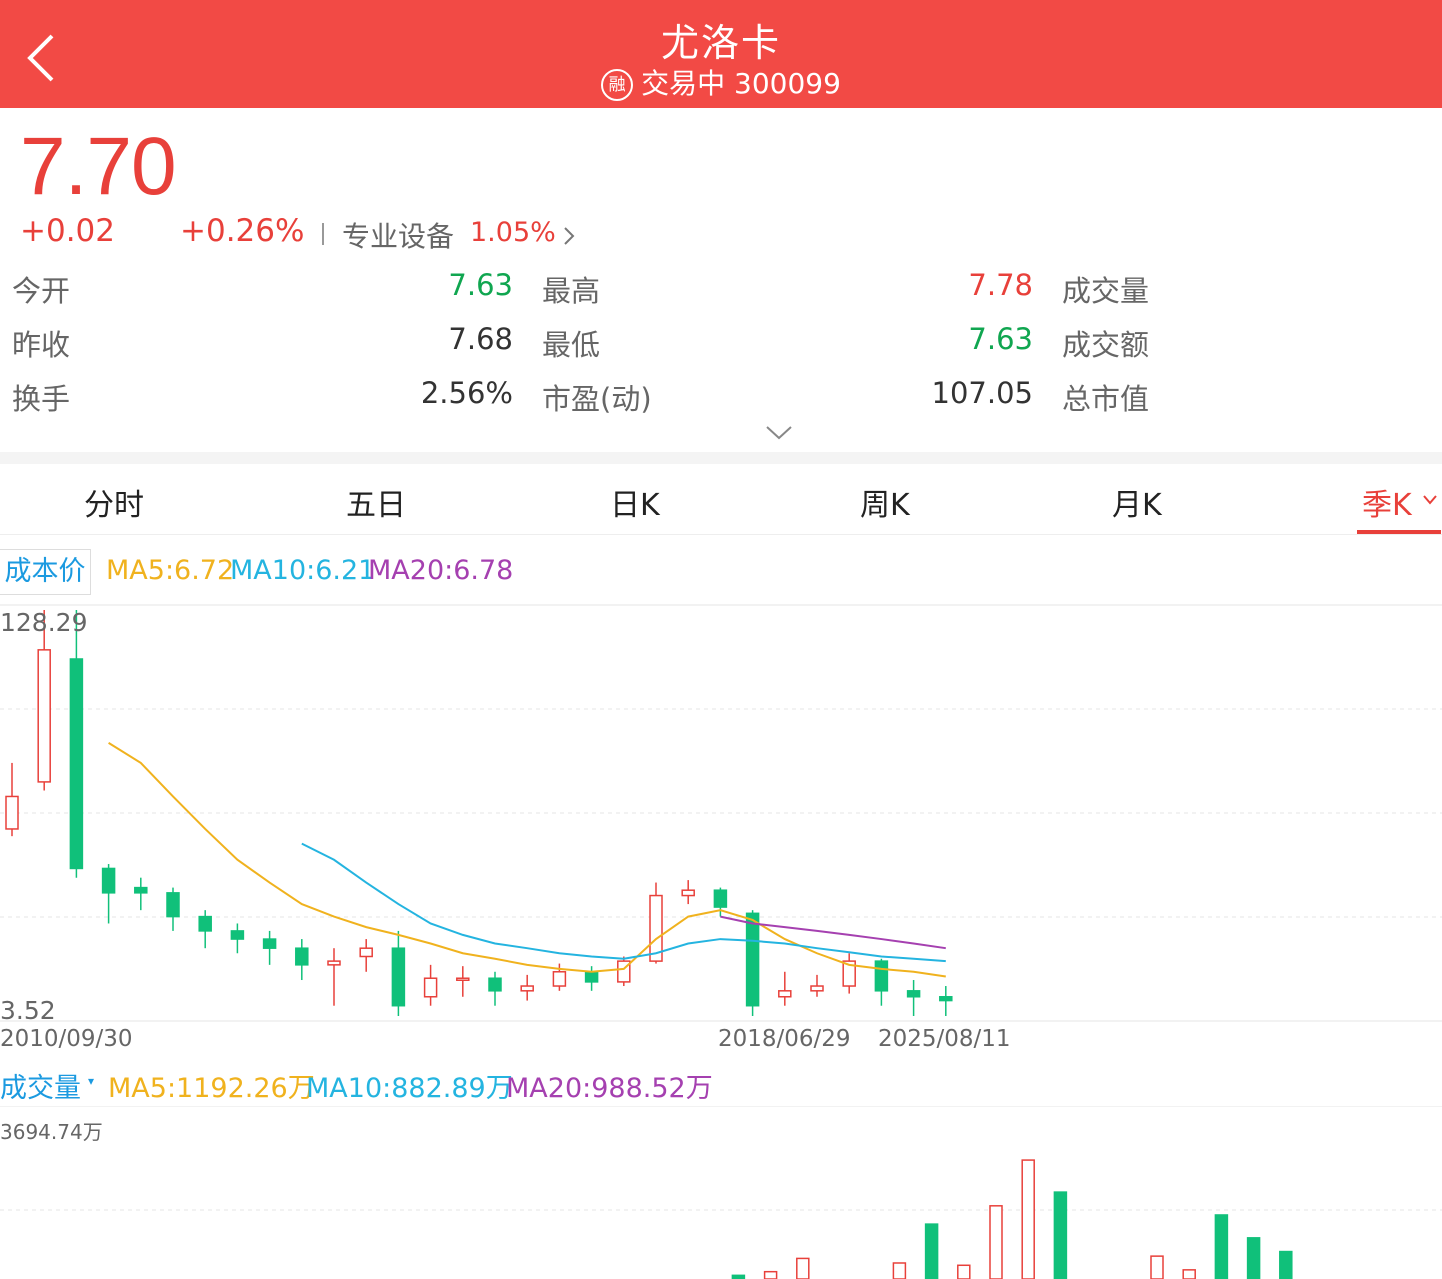  What do you see at coordinates (1000, 339) in the screenshot?
I see `low-value: 7.63` at bounding box center [1000, 339].